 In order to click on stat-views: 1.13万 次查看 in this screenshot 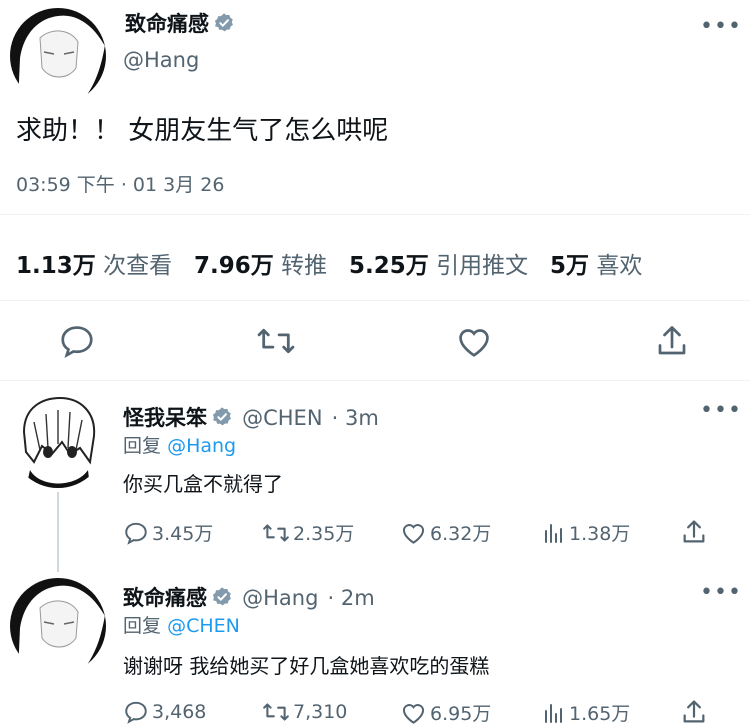, I will do `click(94, 266)`.